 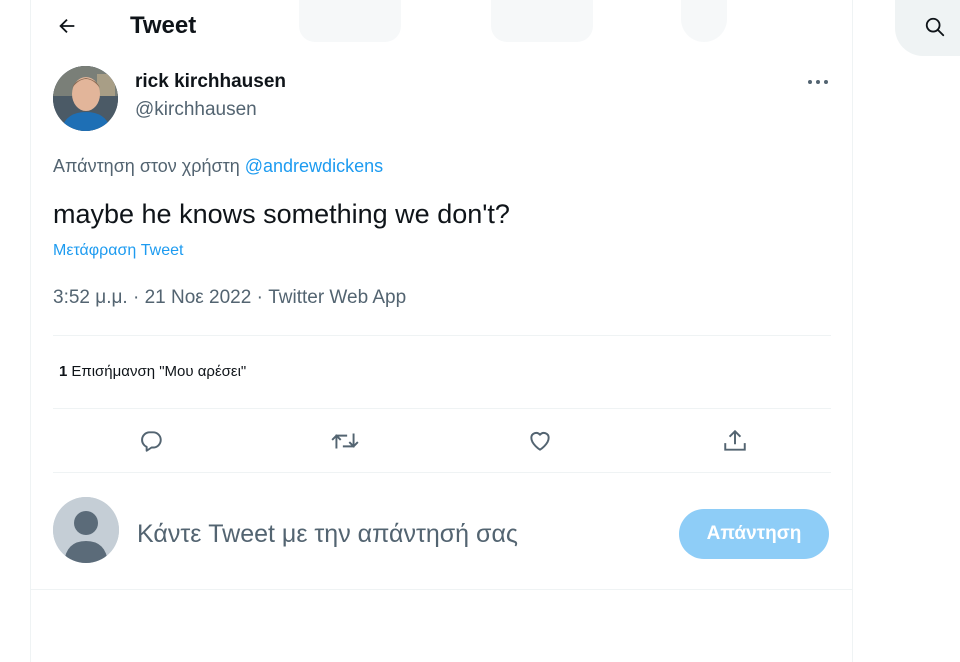 I want to click on reply-input, so click(x=397, y=534).